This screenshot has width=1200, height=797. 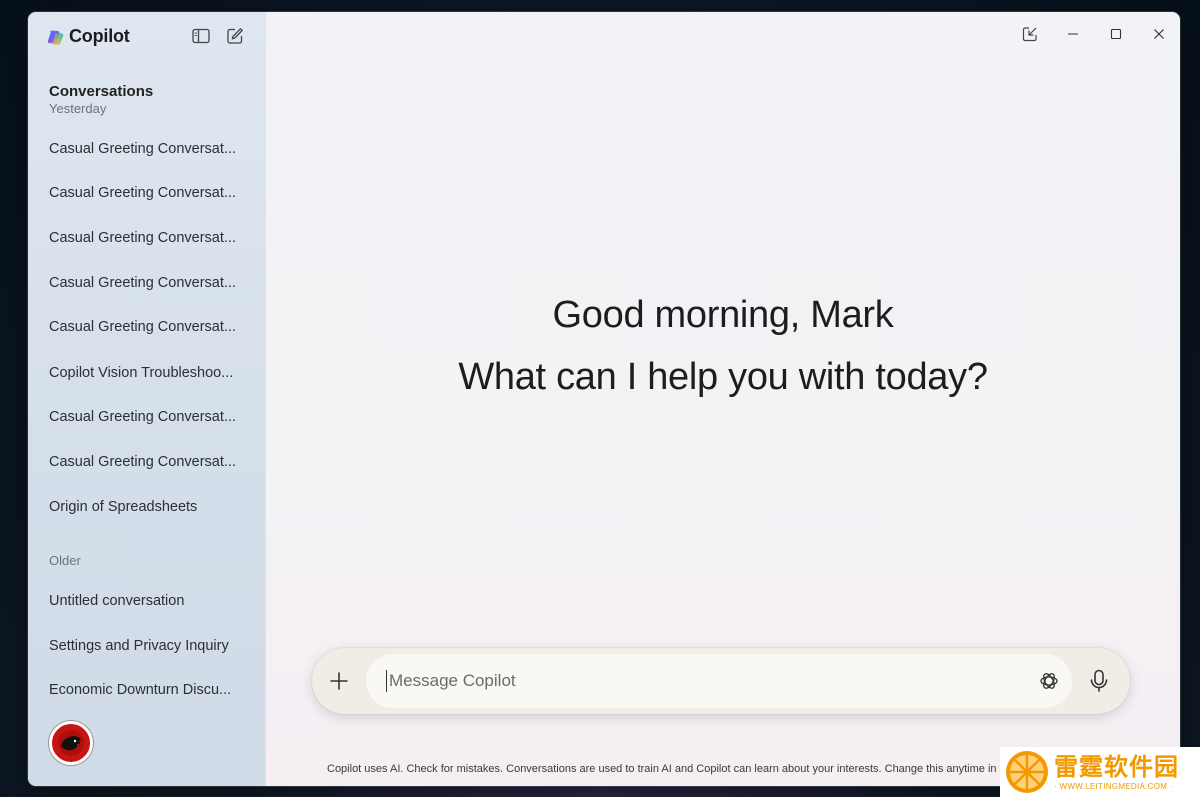 What do you see at coordinates (147, 507) in the screenshot?
I see `conversation-item: Origin of Spreadsheets` at bounding box center [147, 507].